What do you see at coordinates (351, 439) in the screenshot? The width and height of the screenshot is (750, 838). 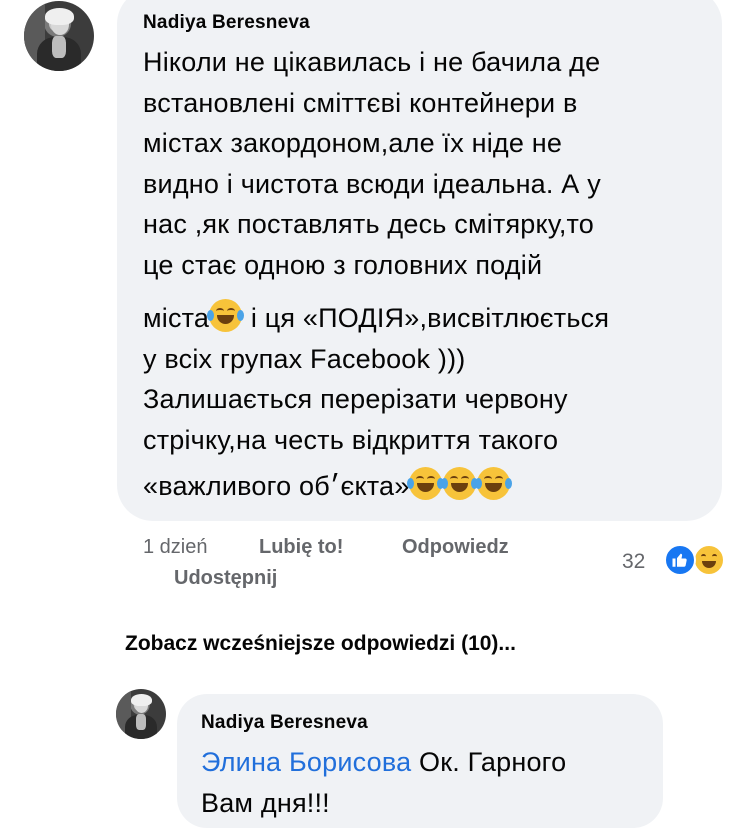 I see `comment-line: стрічку,на честь відкриття такого` at bounding box center [351, 439].